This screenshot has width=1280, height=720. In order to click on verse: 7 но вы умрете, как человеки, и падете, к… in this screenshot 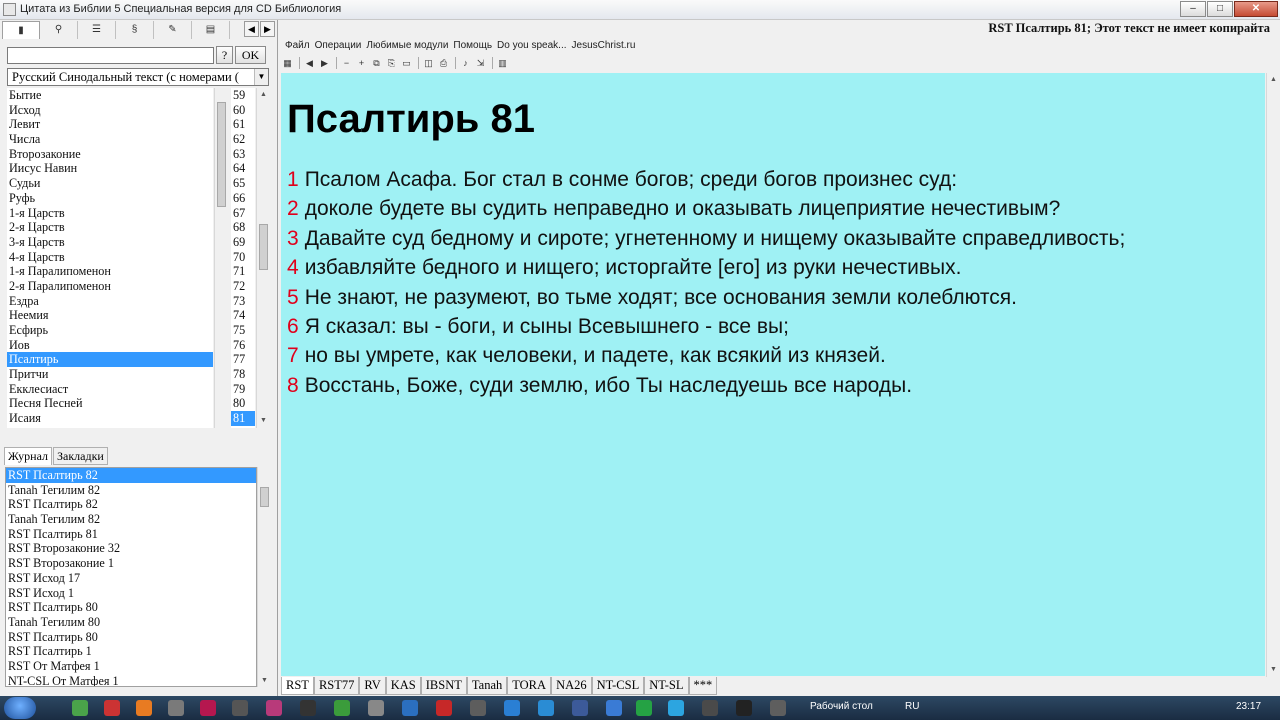, I will do `click(772, 355)`.